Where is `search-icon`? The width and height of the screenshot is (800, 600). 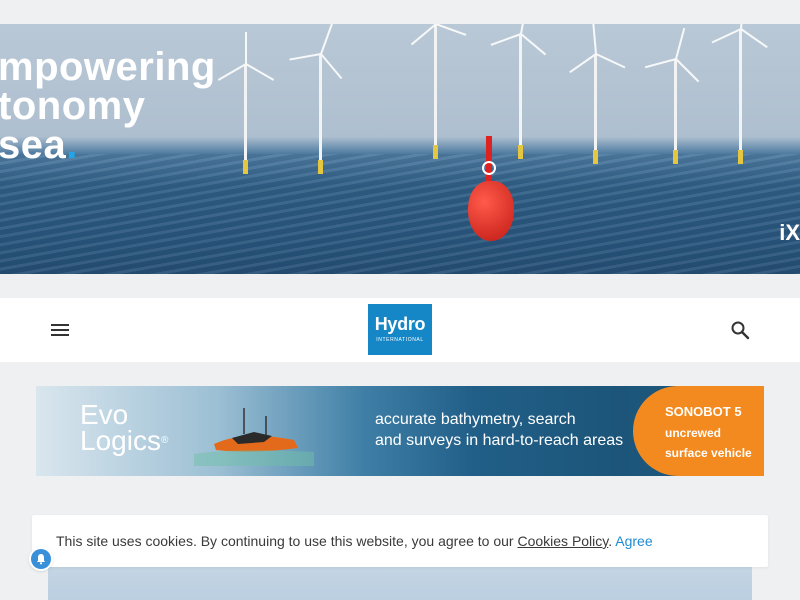
search-icon is located at coordinates (740, 330).